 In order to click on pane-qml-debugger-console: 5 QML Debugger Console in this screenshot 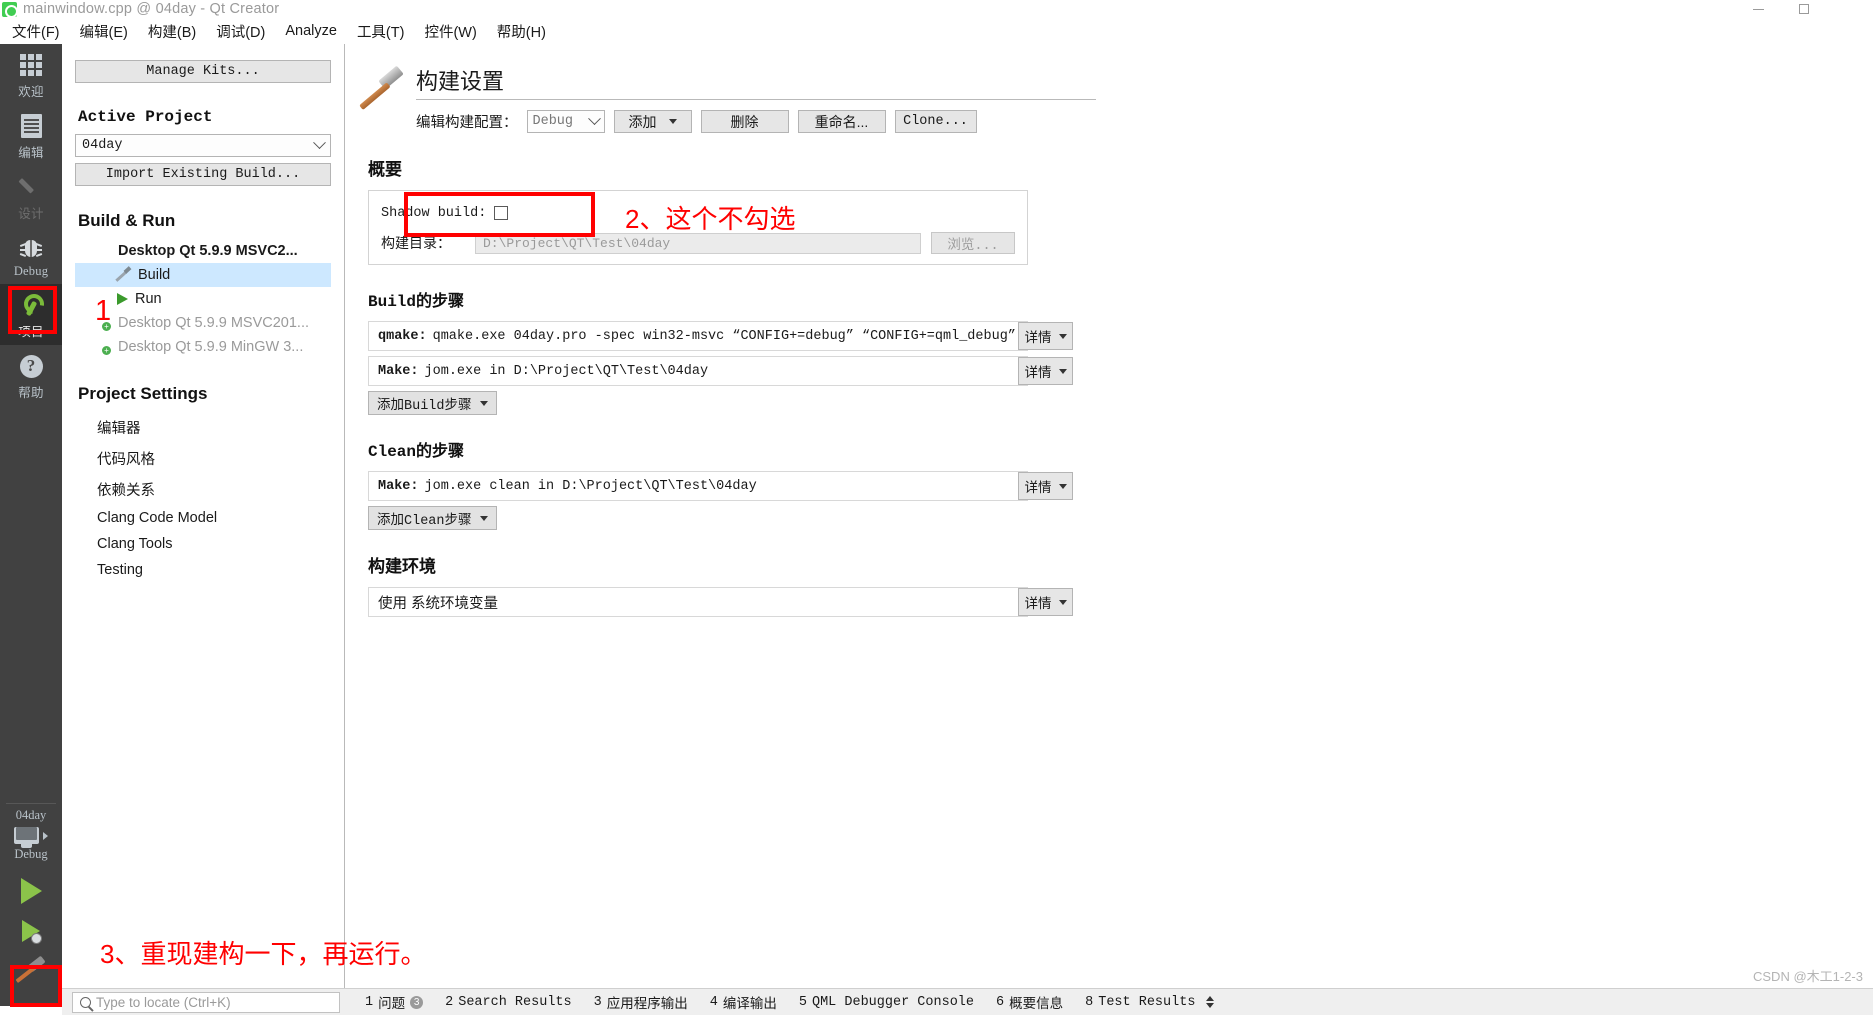, I will do `click(886, 1002)`.